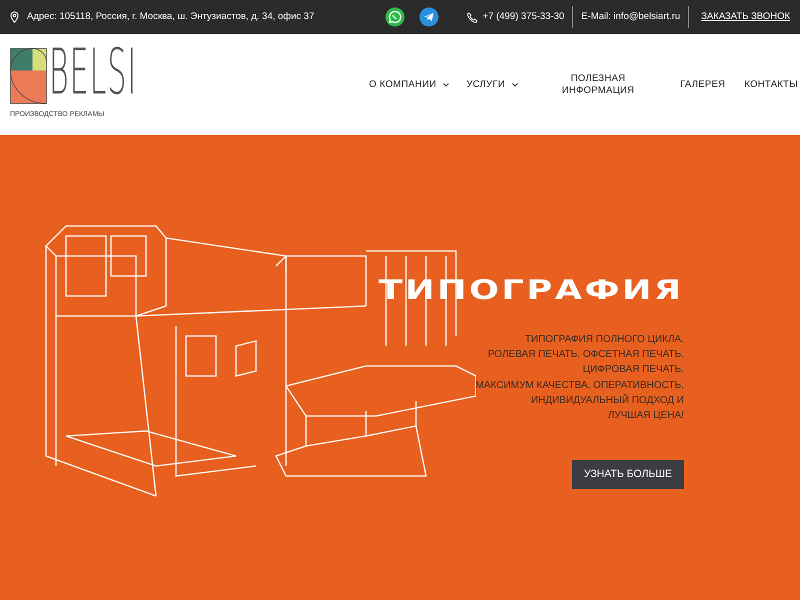 Image resolution: width=800 pixels, height=600 pixels. What do you see at coordinates (630, 17) in the screenshot?
I see `email-text: E-Mail: info@belsiart.ru` at bounding box center [630, 17].